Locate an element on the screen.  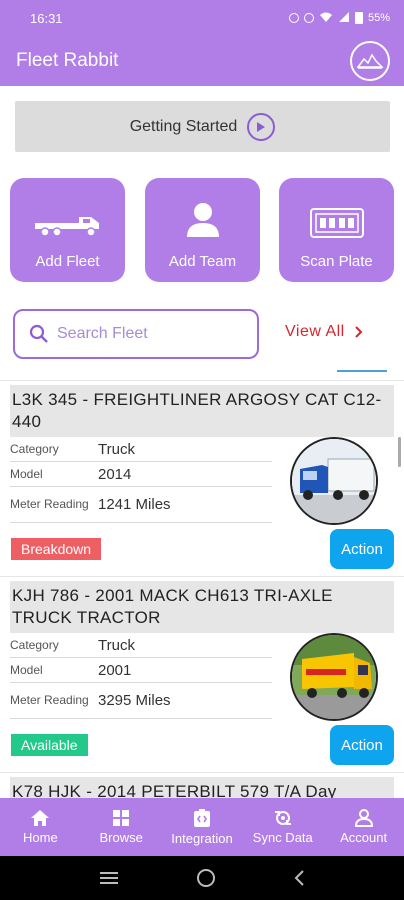
home-icon is located at coordinates (40, 818).